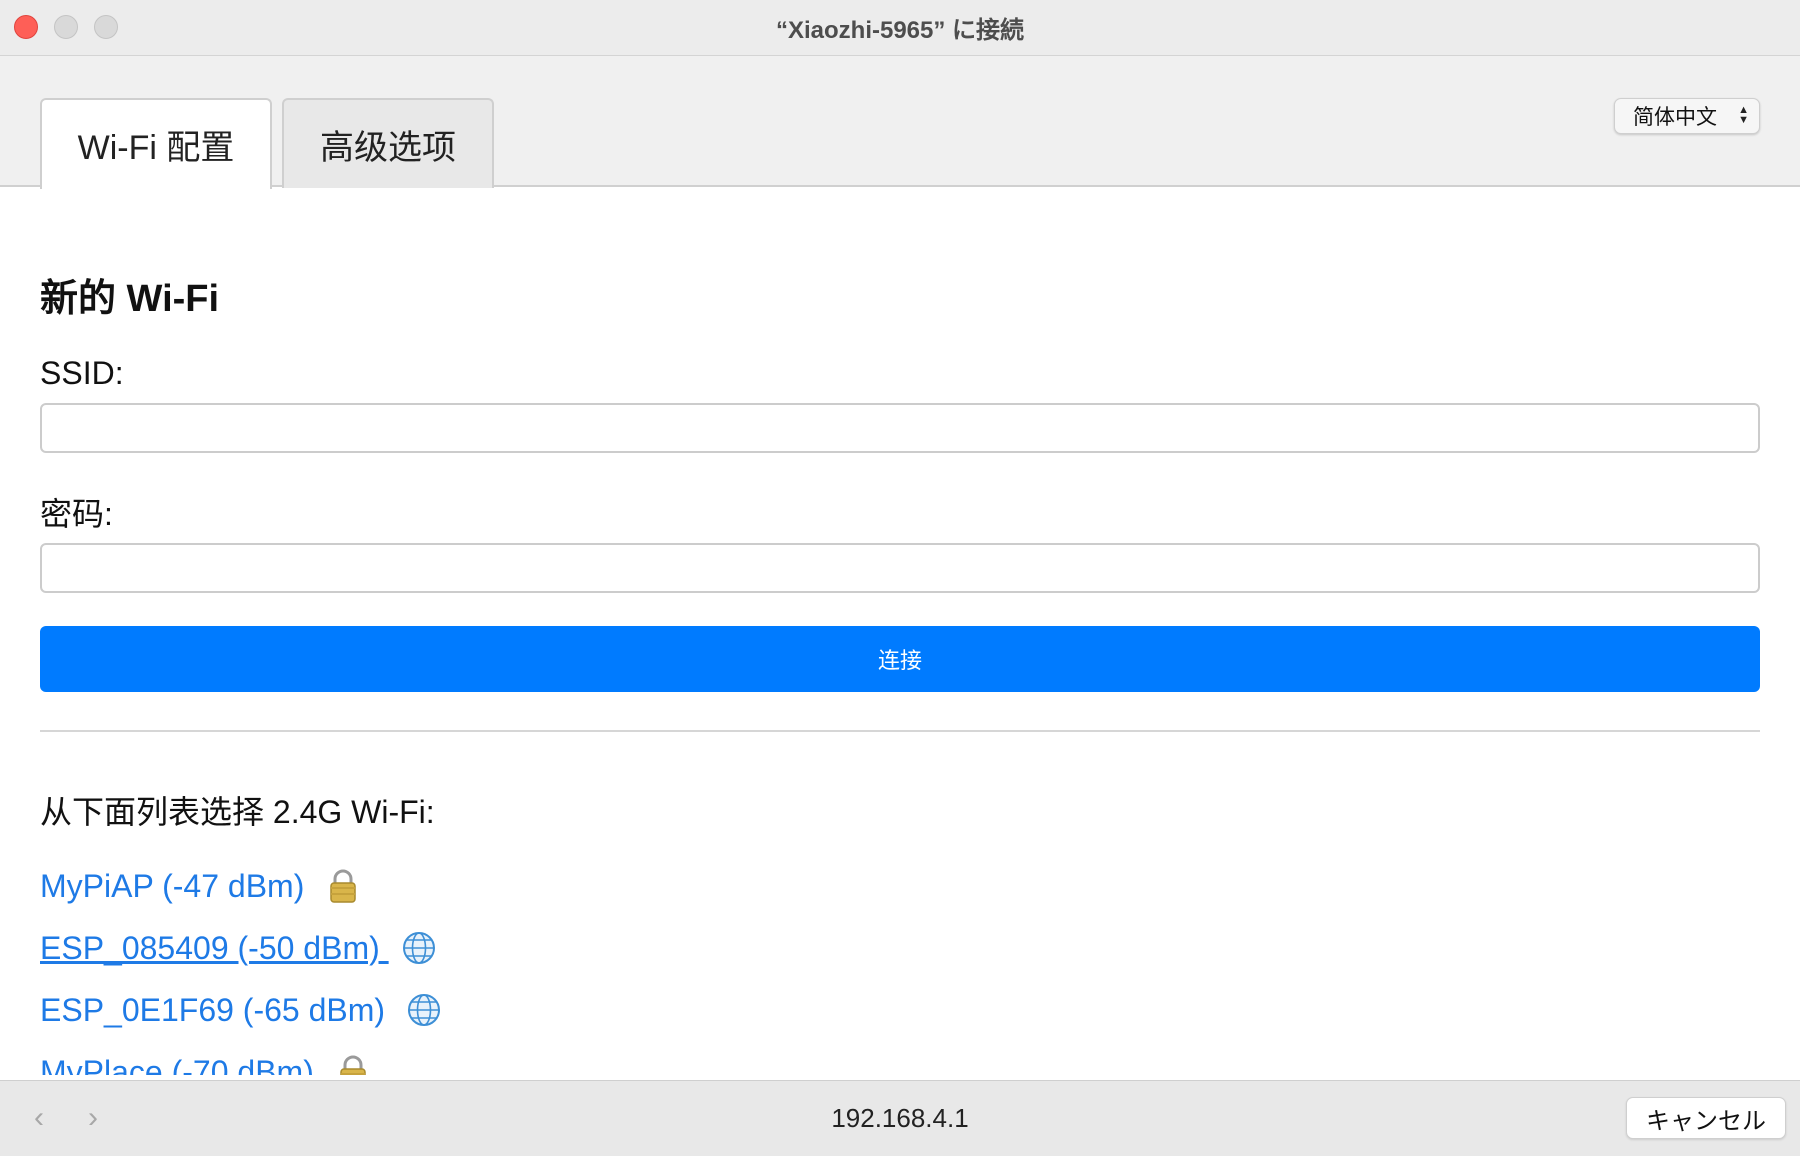 Image resolution: width=1800 pixels, height=1156 pixels. What do you see at coordinates (217, 1009) in the screenshot?
I see `network-item-label: ESP_0E1F69 (-65 dBm)` at bounding box center [217, 1009].